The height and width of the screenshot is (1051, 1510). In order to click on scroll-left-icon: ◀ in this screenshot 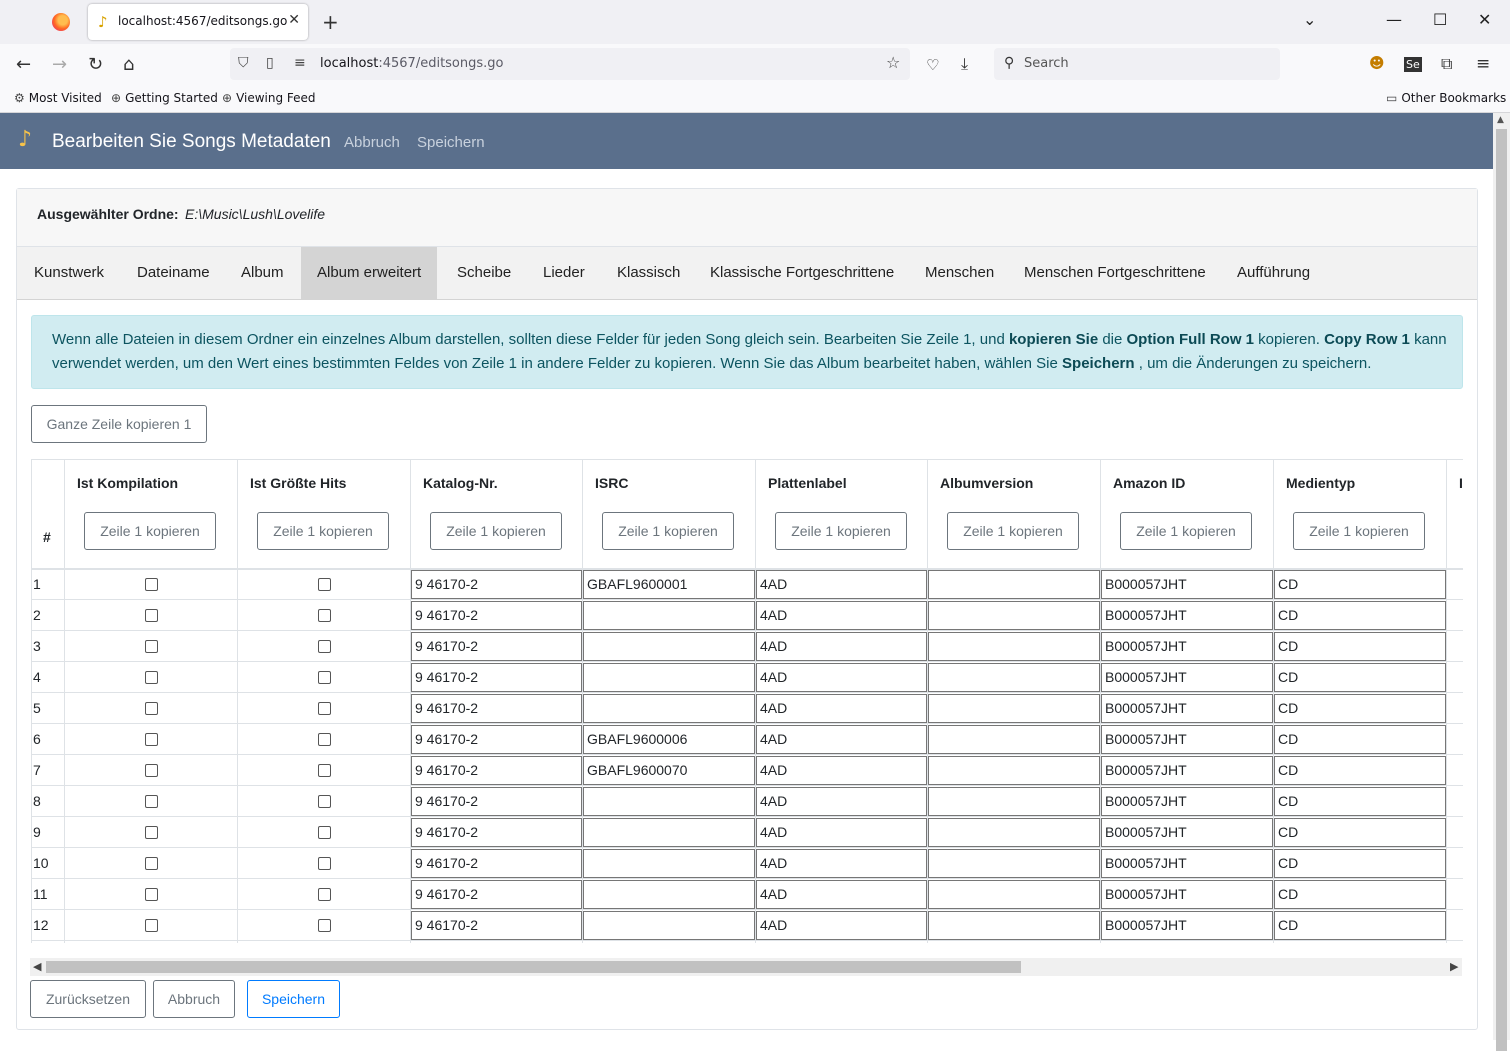, I will do `click(37, 966)`.